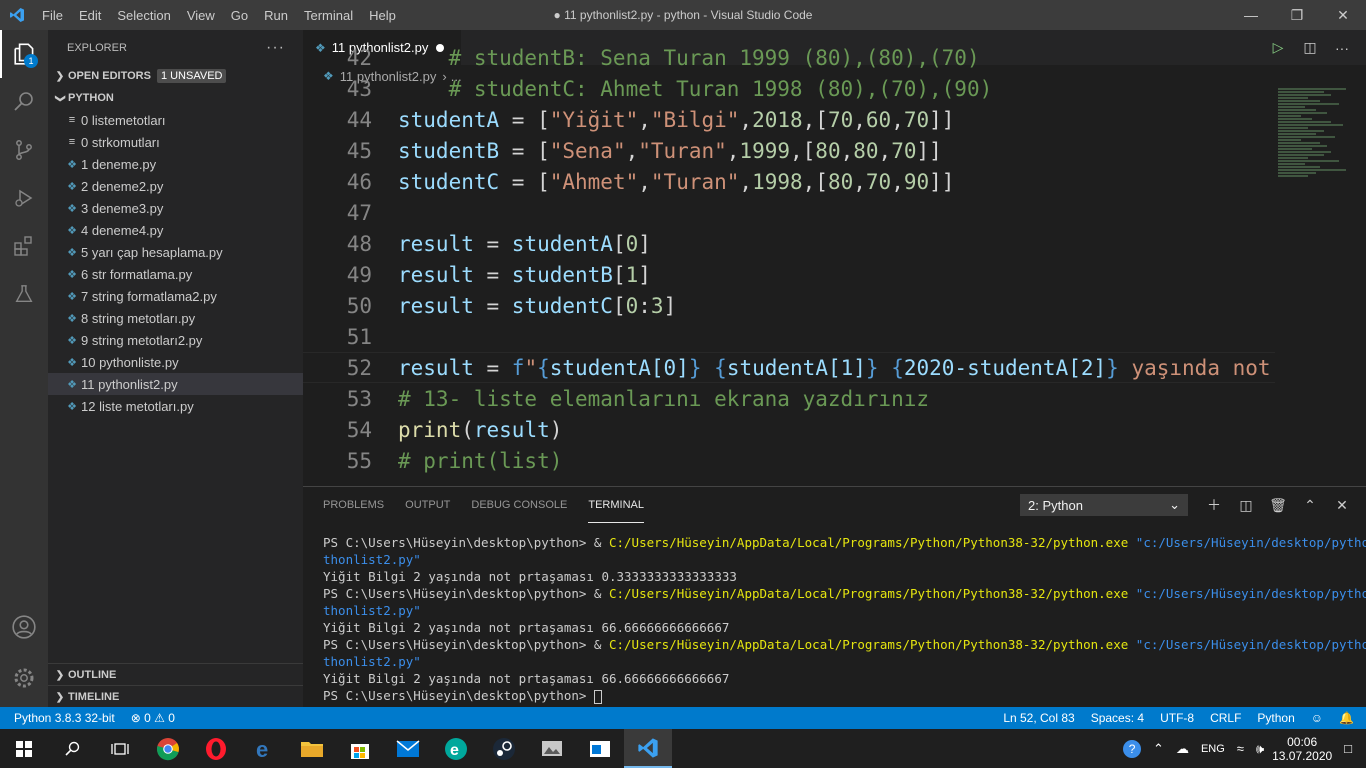  What do you see at coordinates (1038, 718) in the screenshot?
I see `cursor-position: Ln 52, Col 83` at bounding box center [1038, 718].